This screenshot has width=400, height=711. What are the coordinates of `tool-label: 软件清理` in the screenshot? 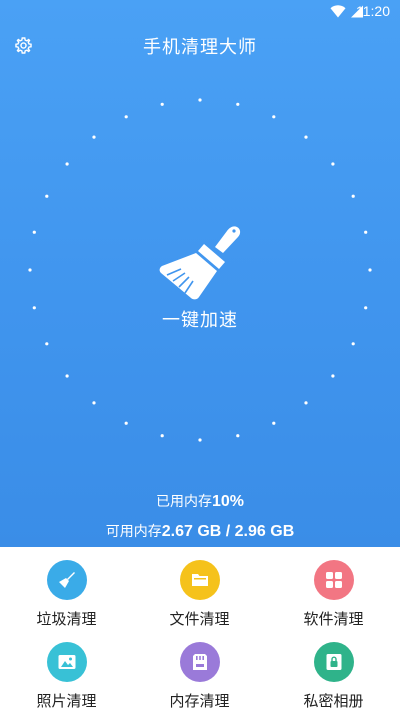 It's located at (333, 619).